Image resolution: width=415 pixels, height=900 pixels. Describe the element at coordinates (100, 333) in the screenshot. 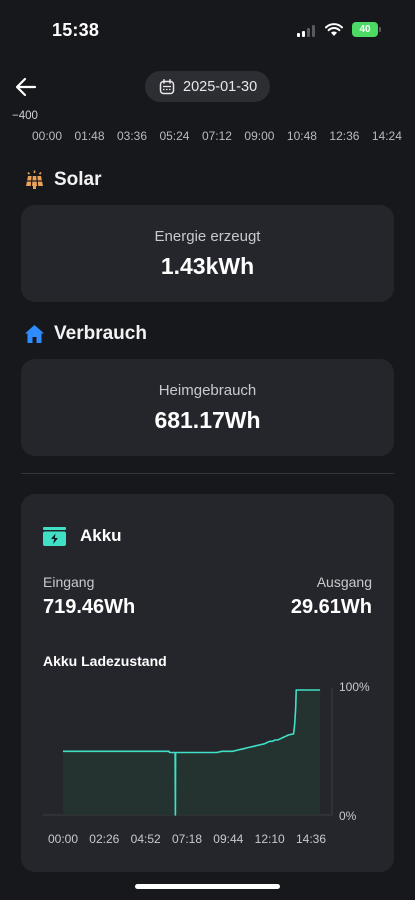

I see `verbrauch-title: Verbrauch` at that location.